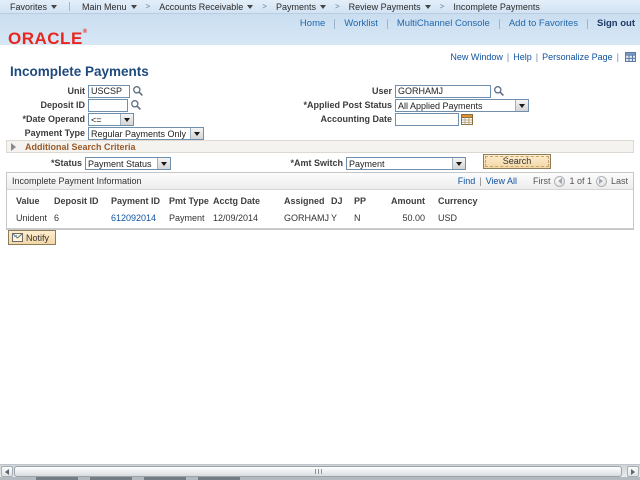 This screenshot has height=480, width=640. I want to click on status-label: *Status, so click(66, 163).